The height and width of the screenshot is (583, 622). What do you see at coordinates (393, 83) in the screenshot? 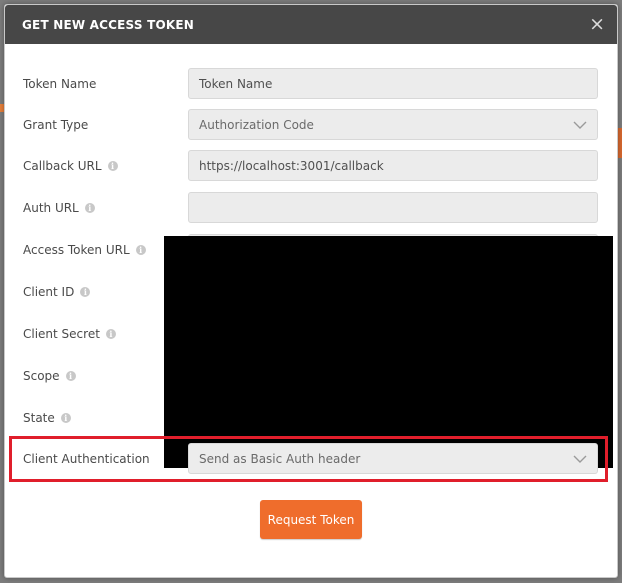
I see `token-name-input: Token Name` at bounding box center [393, 83].